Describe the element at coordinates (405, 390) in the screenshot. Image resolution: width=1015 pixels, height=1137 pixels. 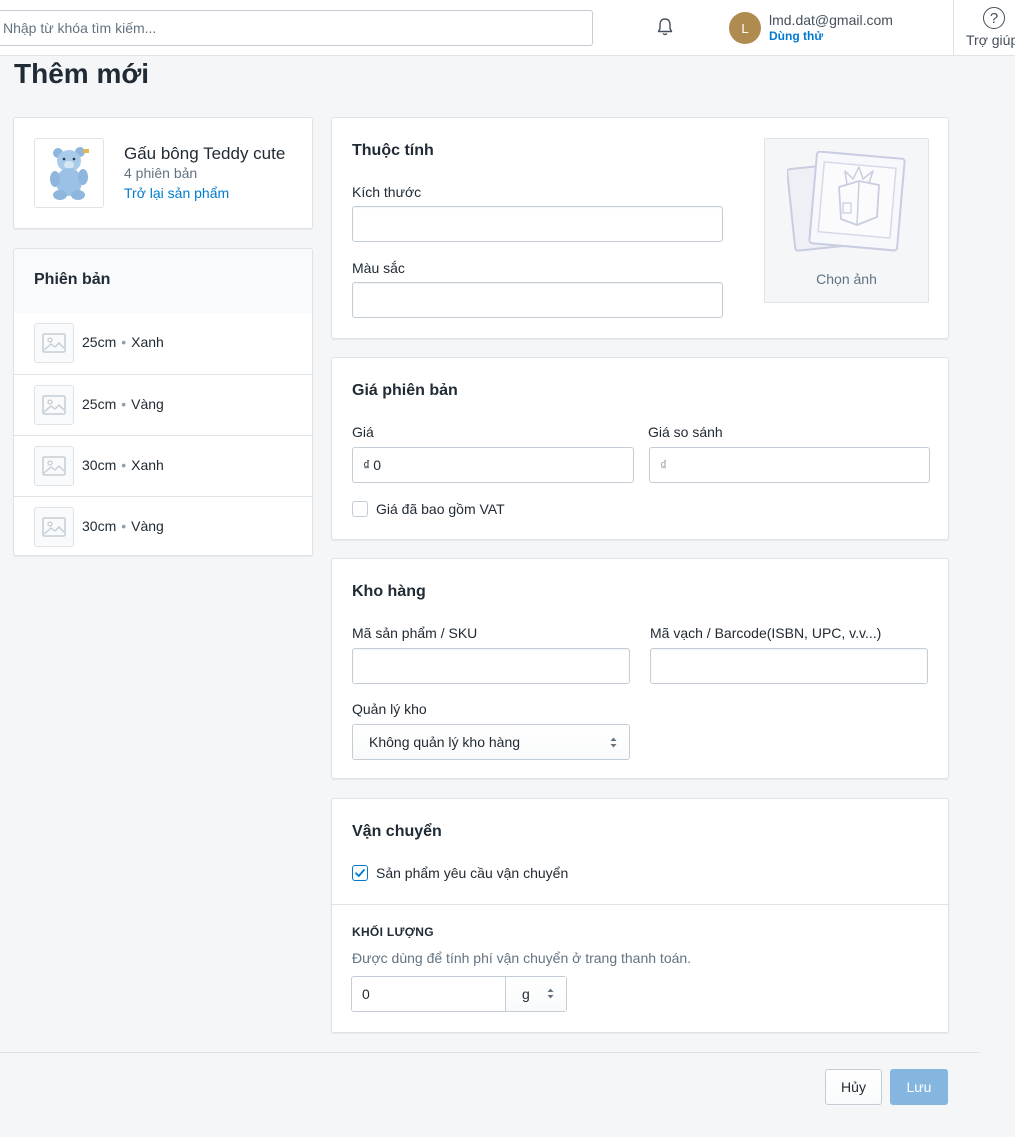
I see `pricing-heading: Giá phiên bản` at that location.